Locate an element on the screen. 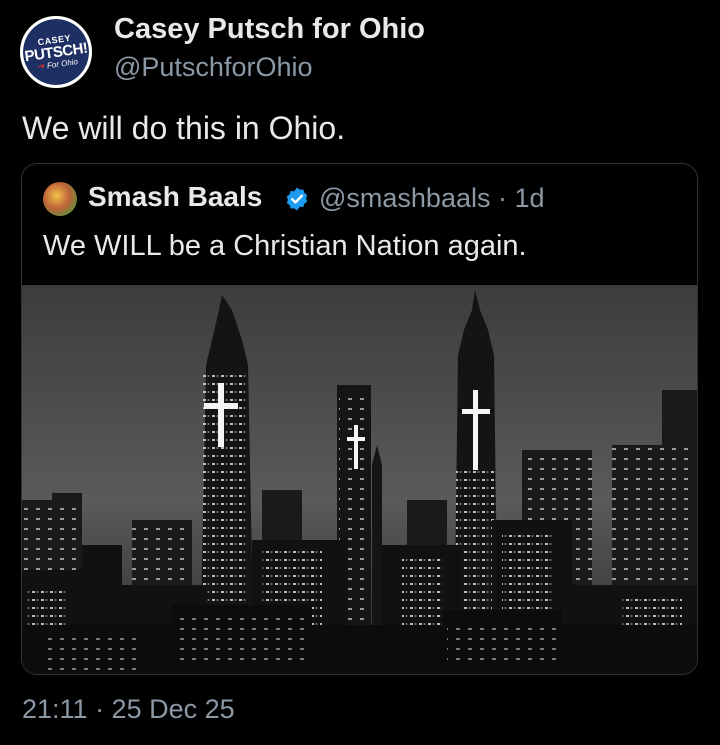 Image resolution: width=720 pixels, height=745 pixels. quote-author-name: Smash Baals is located at coordinates (175, 197).